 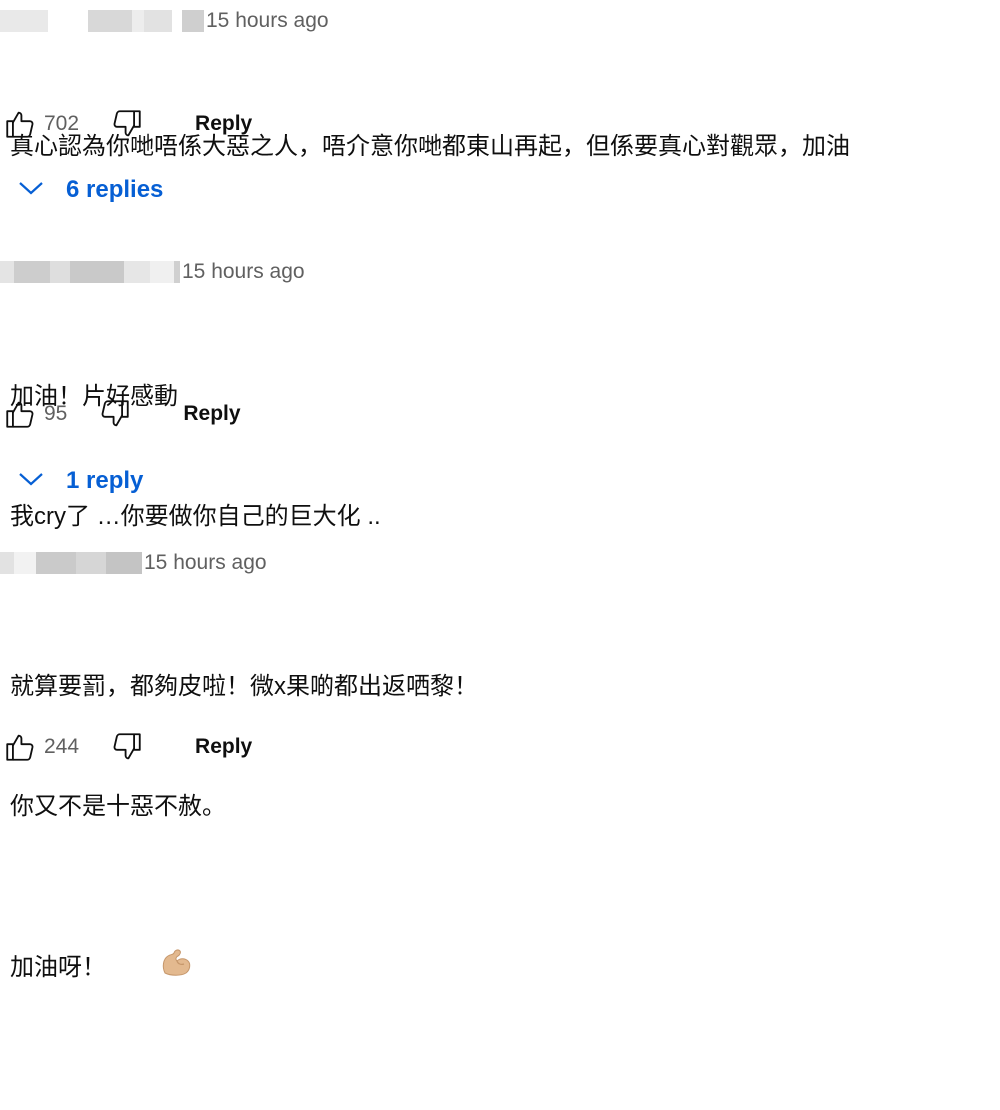 I want to click on replies-count: 1 reply, so click(x=105, y=480).